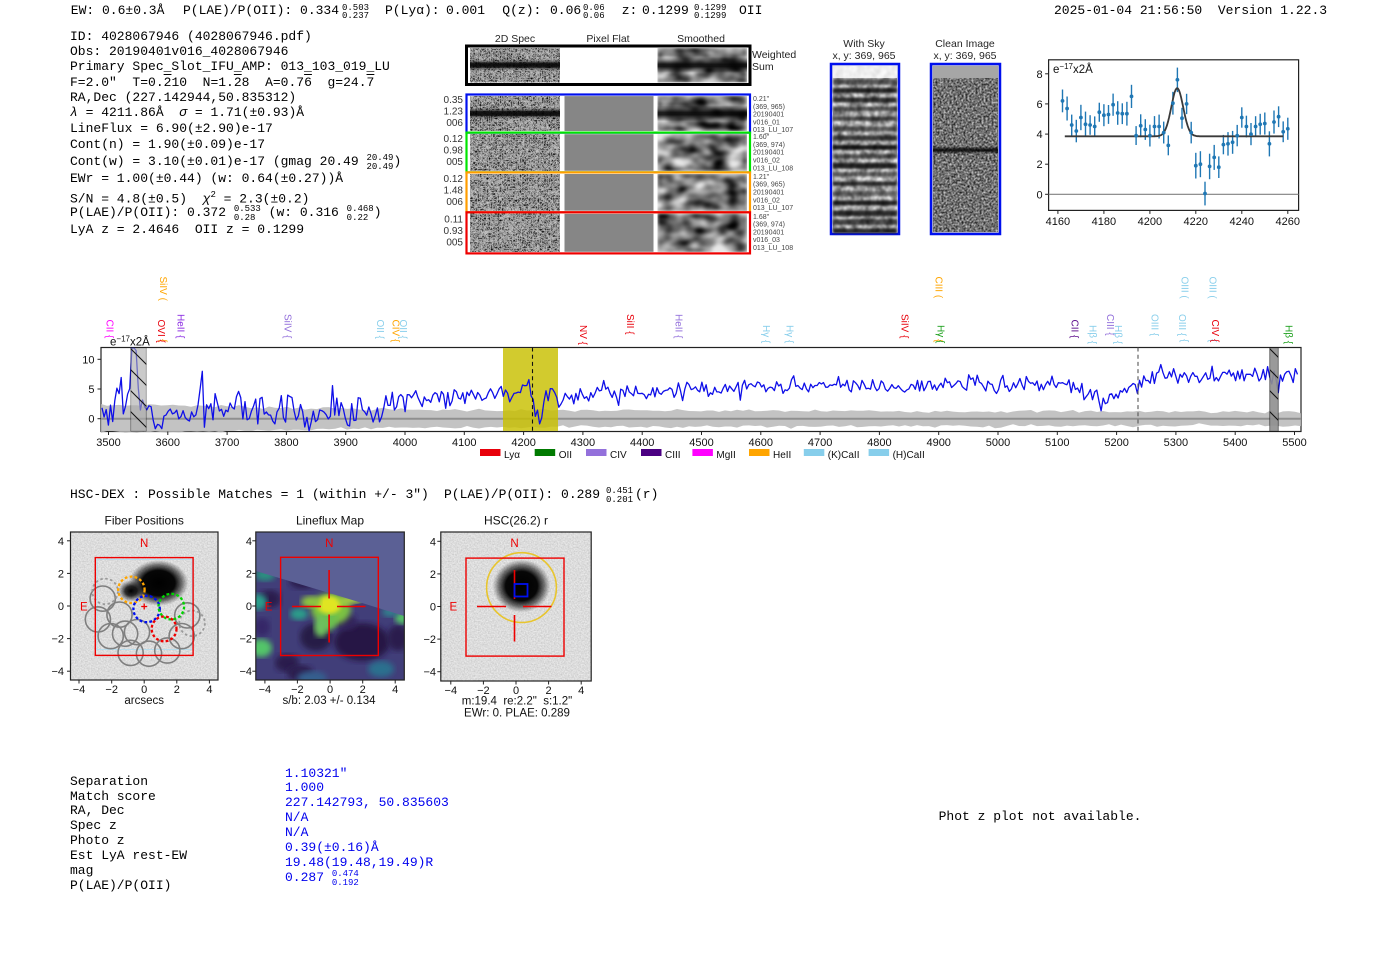 The width and height of the screenshot is (1400, 953). I want to click on svg-text: With Sky, so click(864, 44).